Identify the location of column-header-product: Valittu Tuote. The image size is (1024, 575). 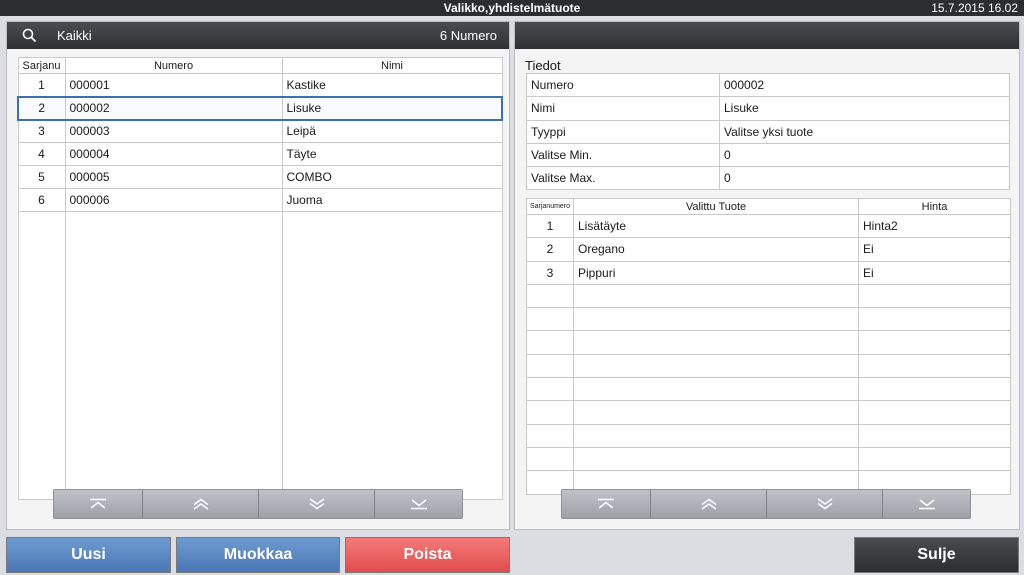
(716, 206).